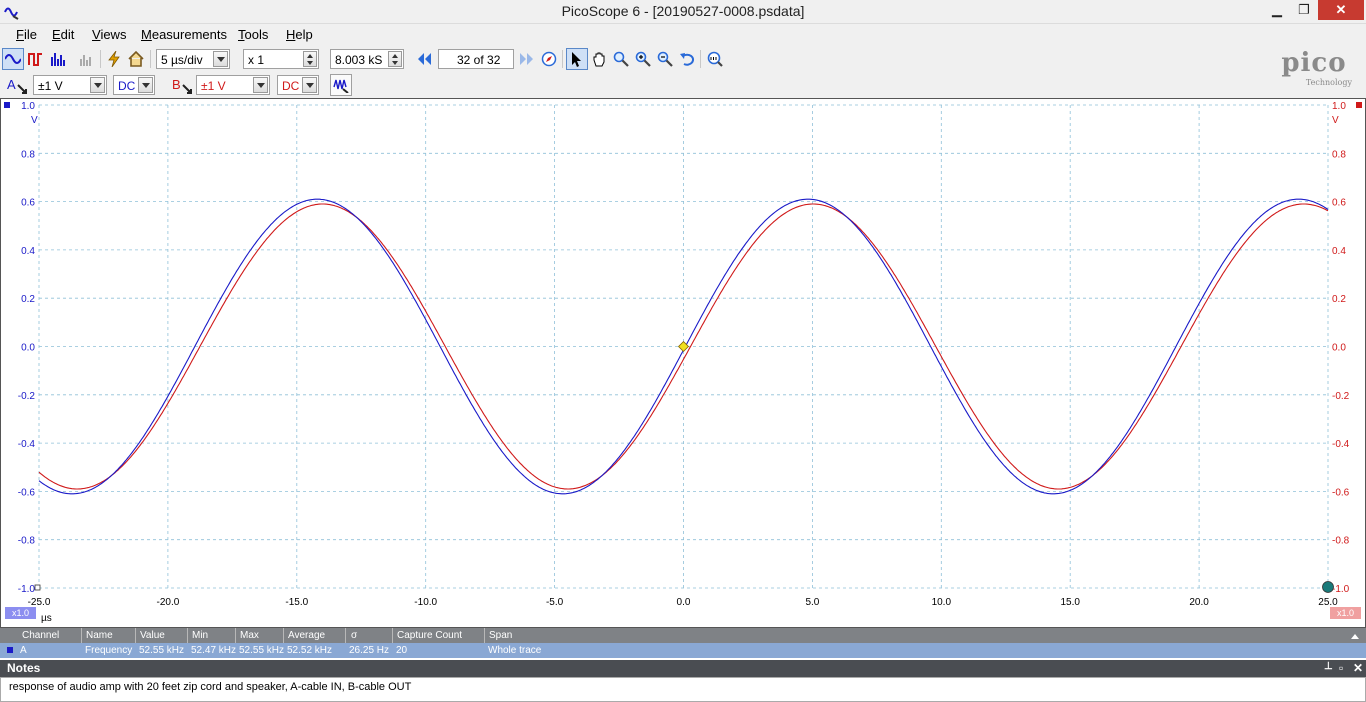 The height and width of the screenshot is (702, 1366). I want to click on collapse-triangle-icon, so click(1355, 636).